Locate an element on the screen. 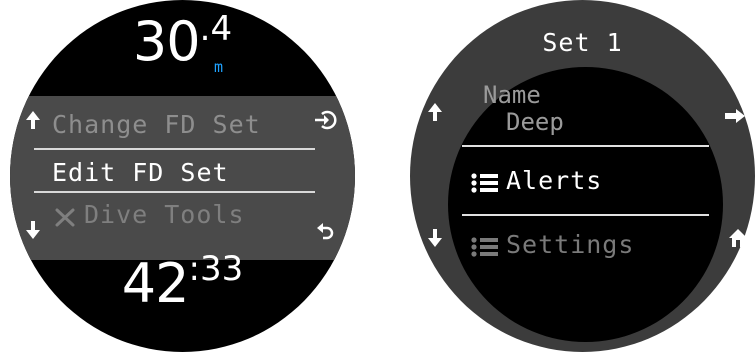 This screenshot has height=352, width=756. menu-item-label: Alerts is located at coordinates (554, 180).